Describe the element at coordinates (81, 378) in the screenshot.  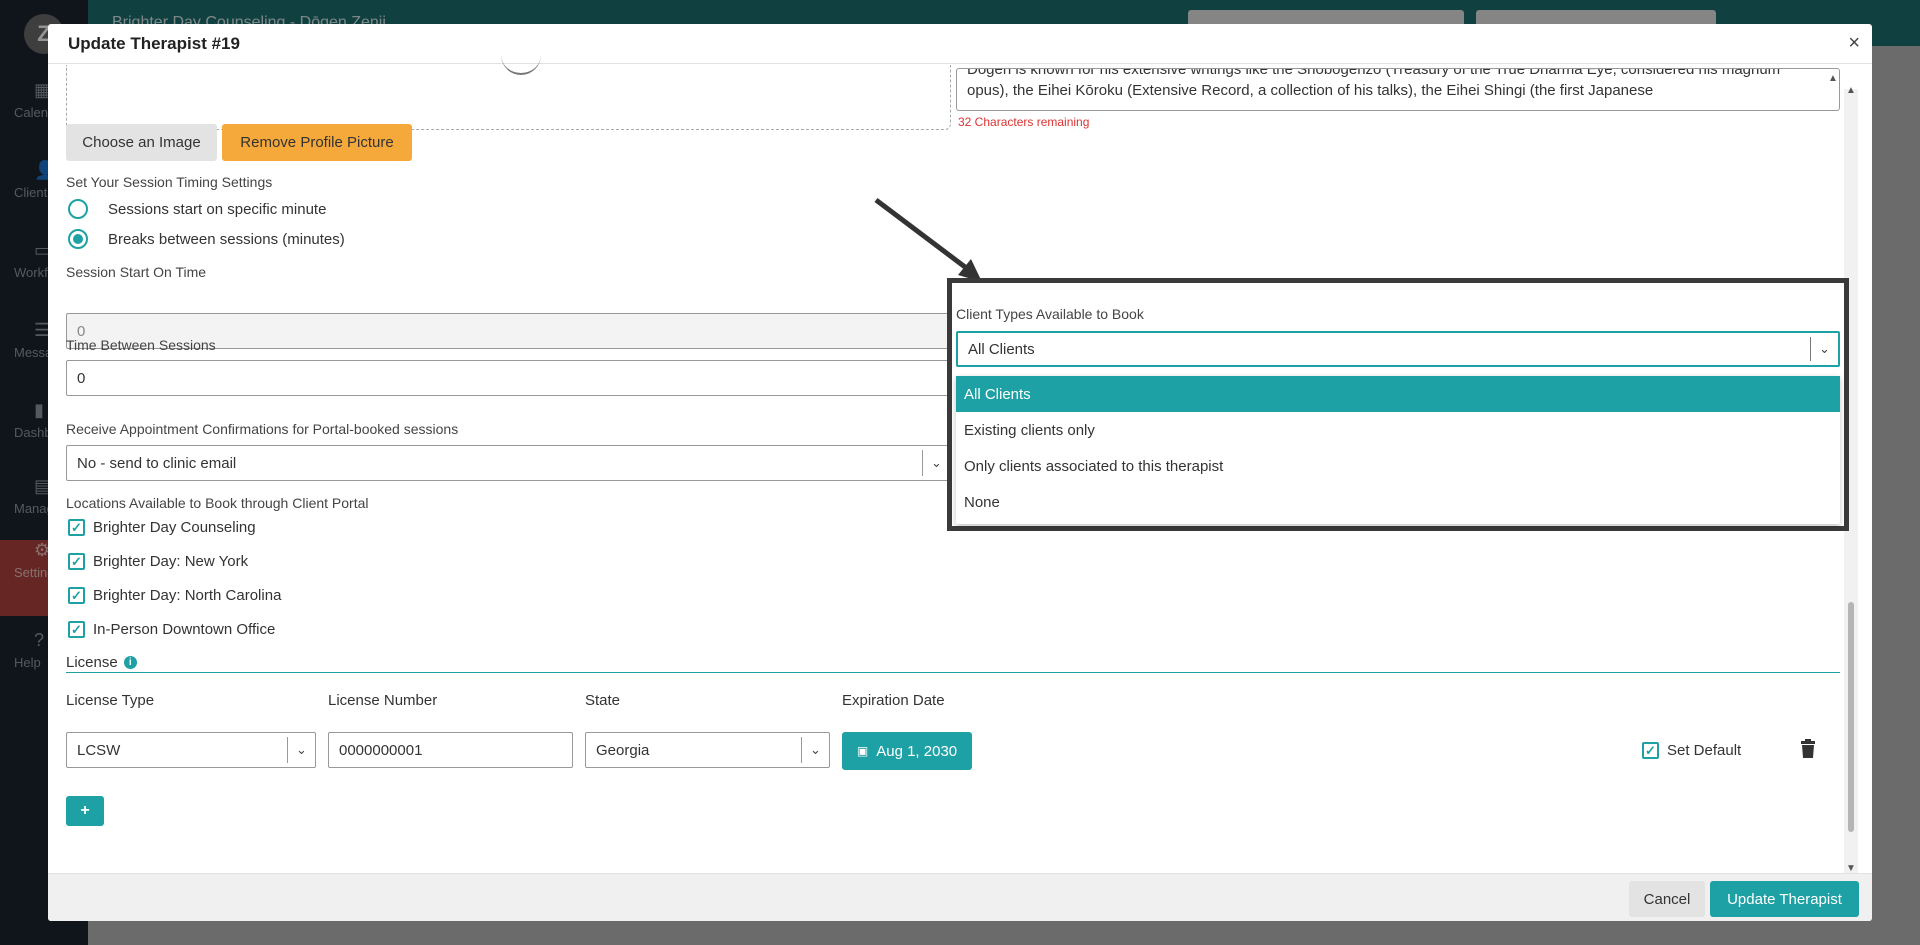
I see `time-between-value: 0` at that location.